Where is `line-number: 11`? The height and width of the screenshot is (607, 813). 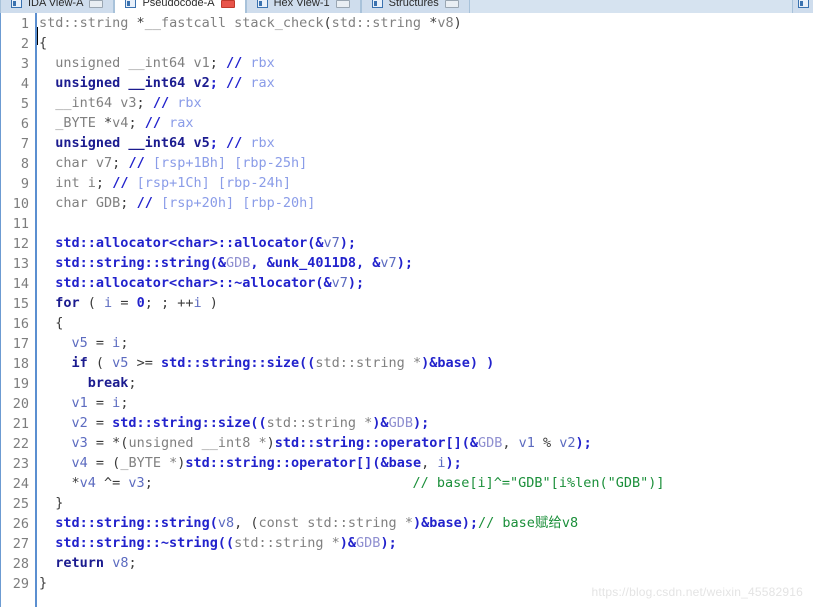
line-number: 11 is located at coordinates (20, 224).